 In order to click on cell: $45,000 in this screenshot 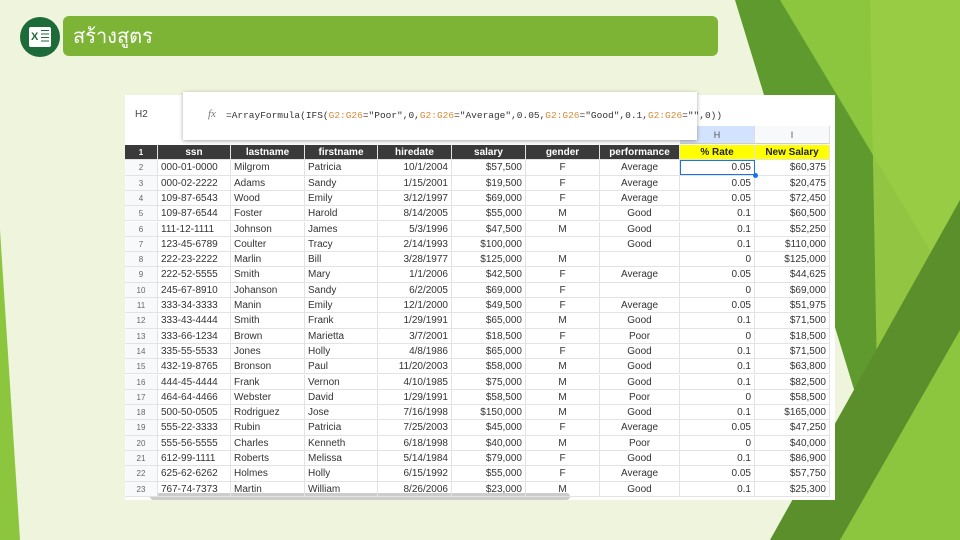, I will do `click(489, 427)`.